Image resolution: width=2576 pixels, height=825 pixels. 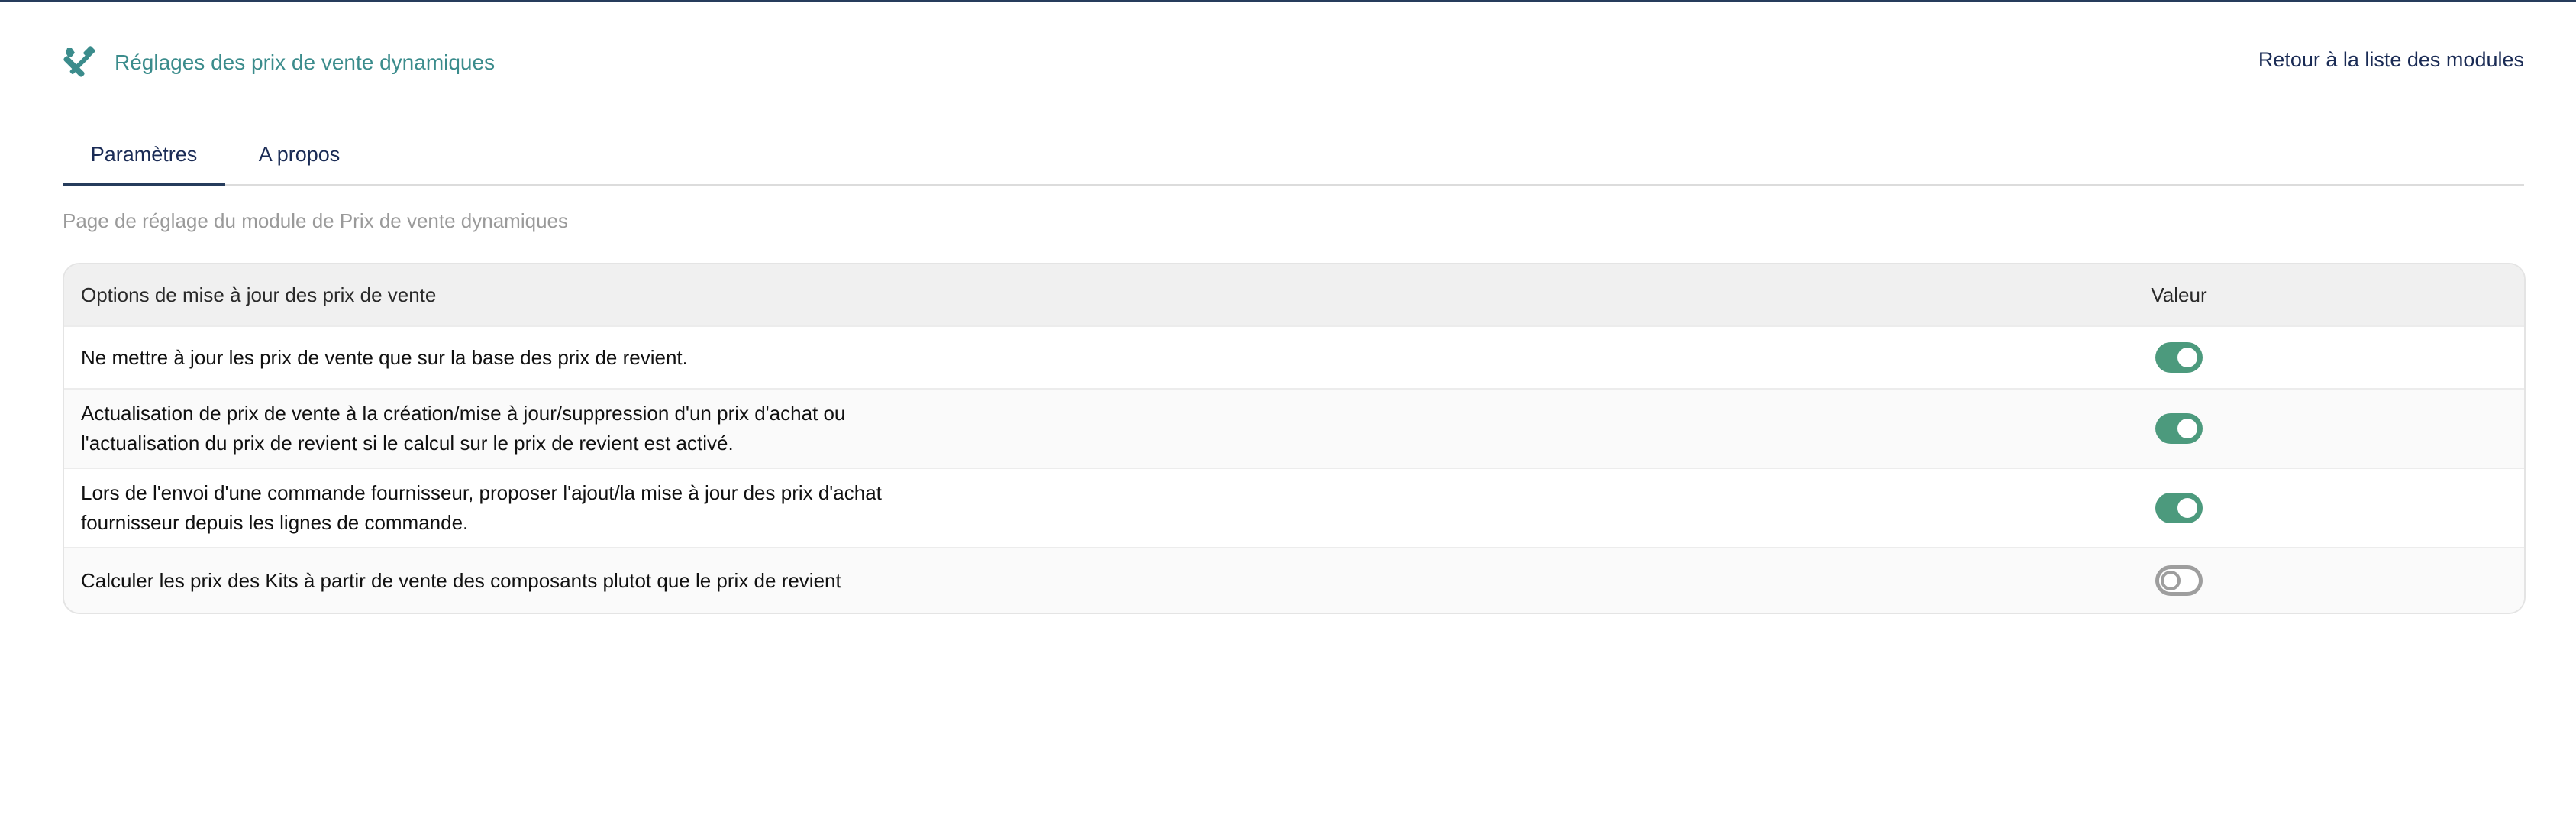 I want to click on column-header-value: Valeur, so click(x=2179, y=294).